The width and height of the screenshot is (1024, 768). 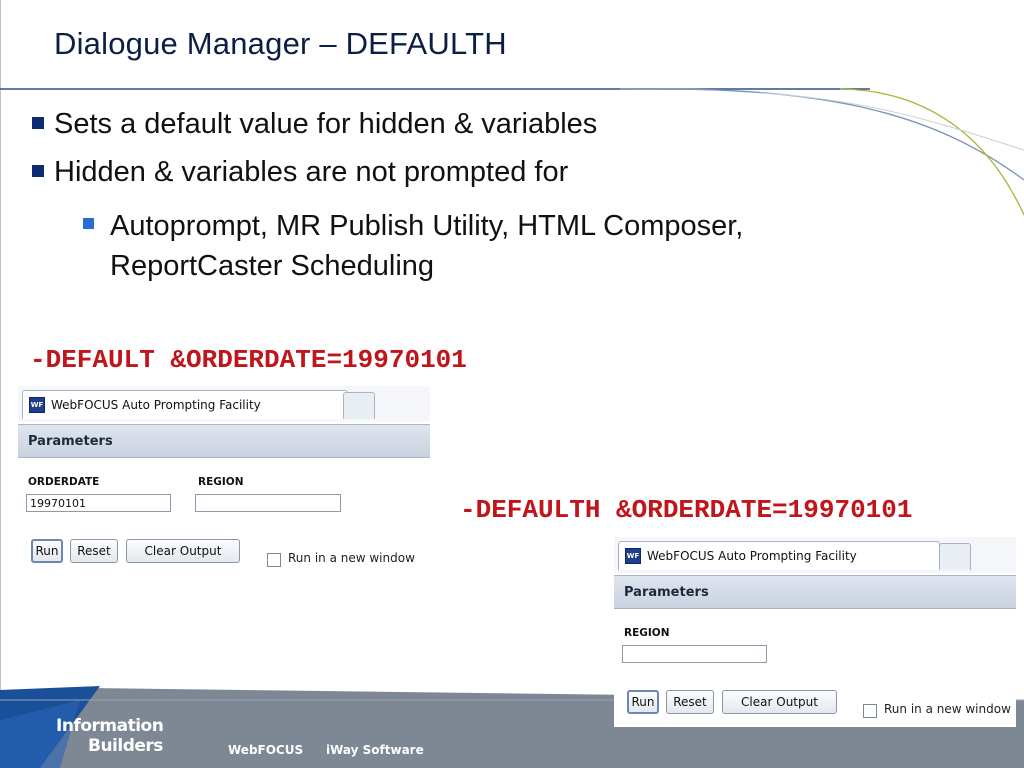 What do you see at coordinates (266, 750) in the screenshot?
I see `footer-product-webfocus: WebFOCUS` at bounding box center [266, 750].